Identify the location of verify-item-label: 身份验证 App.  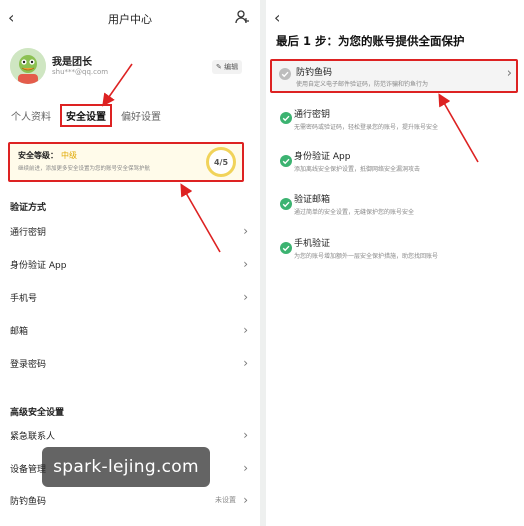
(38, 266).